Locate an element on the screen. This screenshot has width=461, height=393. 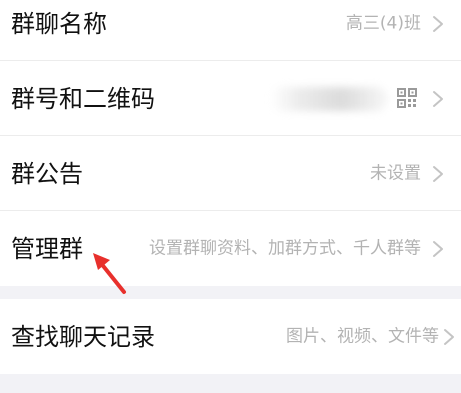
redacted-group-number is located at coordinates (329, 99).